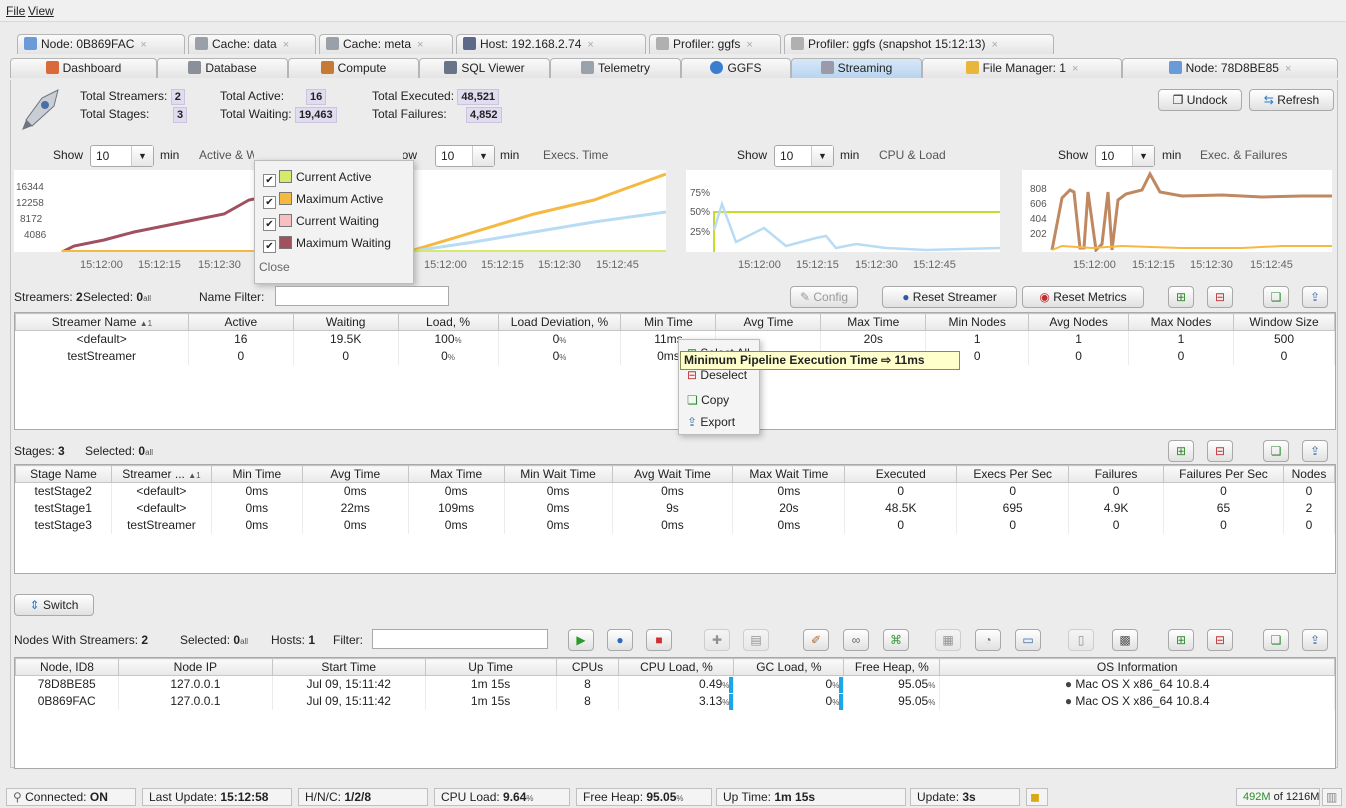  What do you see at coordinates (195, 667) in the screenshot?
I see `column-header: Node IP` at bounding box center [195, 667].